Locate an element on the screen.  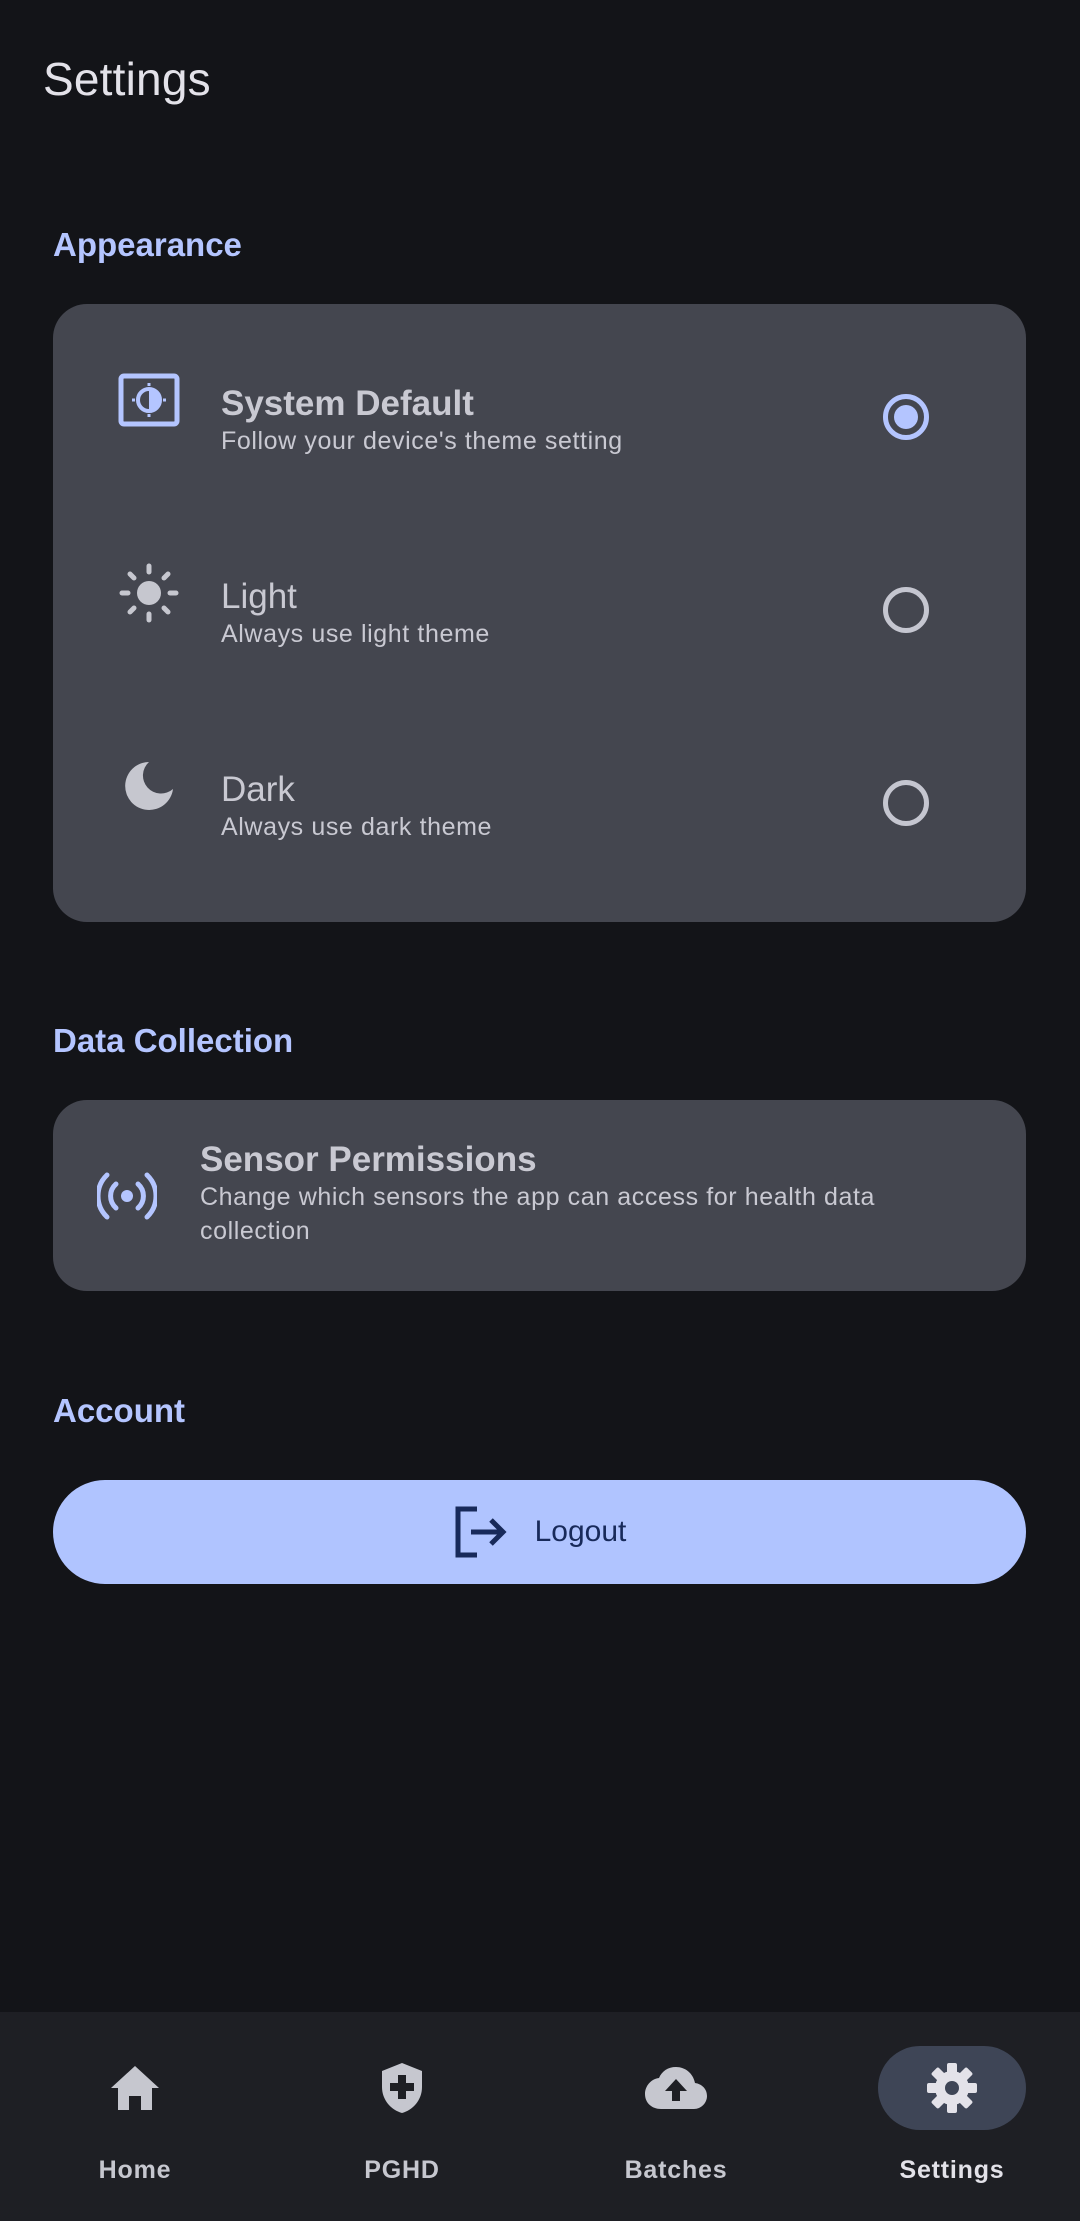
logout-label: Logout is located at coordinates (580, 1531).